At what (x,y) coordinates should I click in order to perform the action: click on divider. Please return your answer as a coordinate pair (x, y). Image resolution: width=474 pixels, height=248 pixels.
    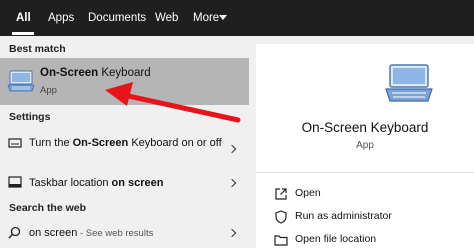
    Looking at the image, I should click on (365, 172).